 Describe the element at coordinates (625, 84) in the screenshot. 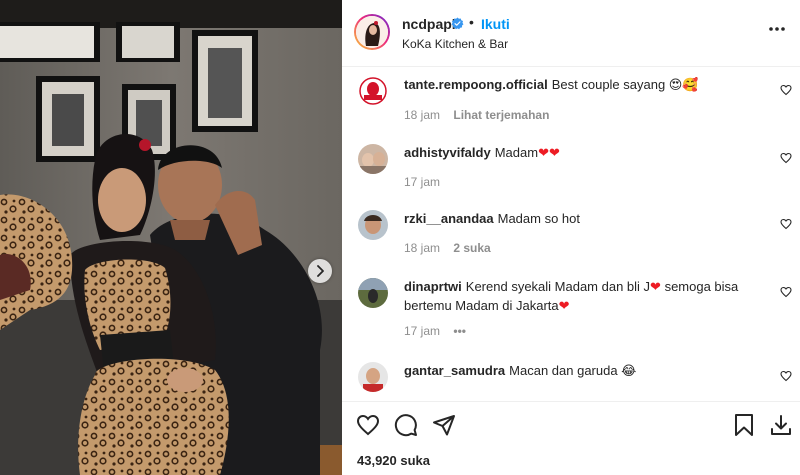

I see `comment-text: Best couple sayang 😍🥰` at that location.